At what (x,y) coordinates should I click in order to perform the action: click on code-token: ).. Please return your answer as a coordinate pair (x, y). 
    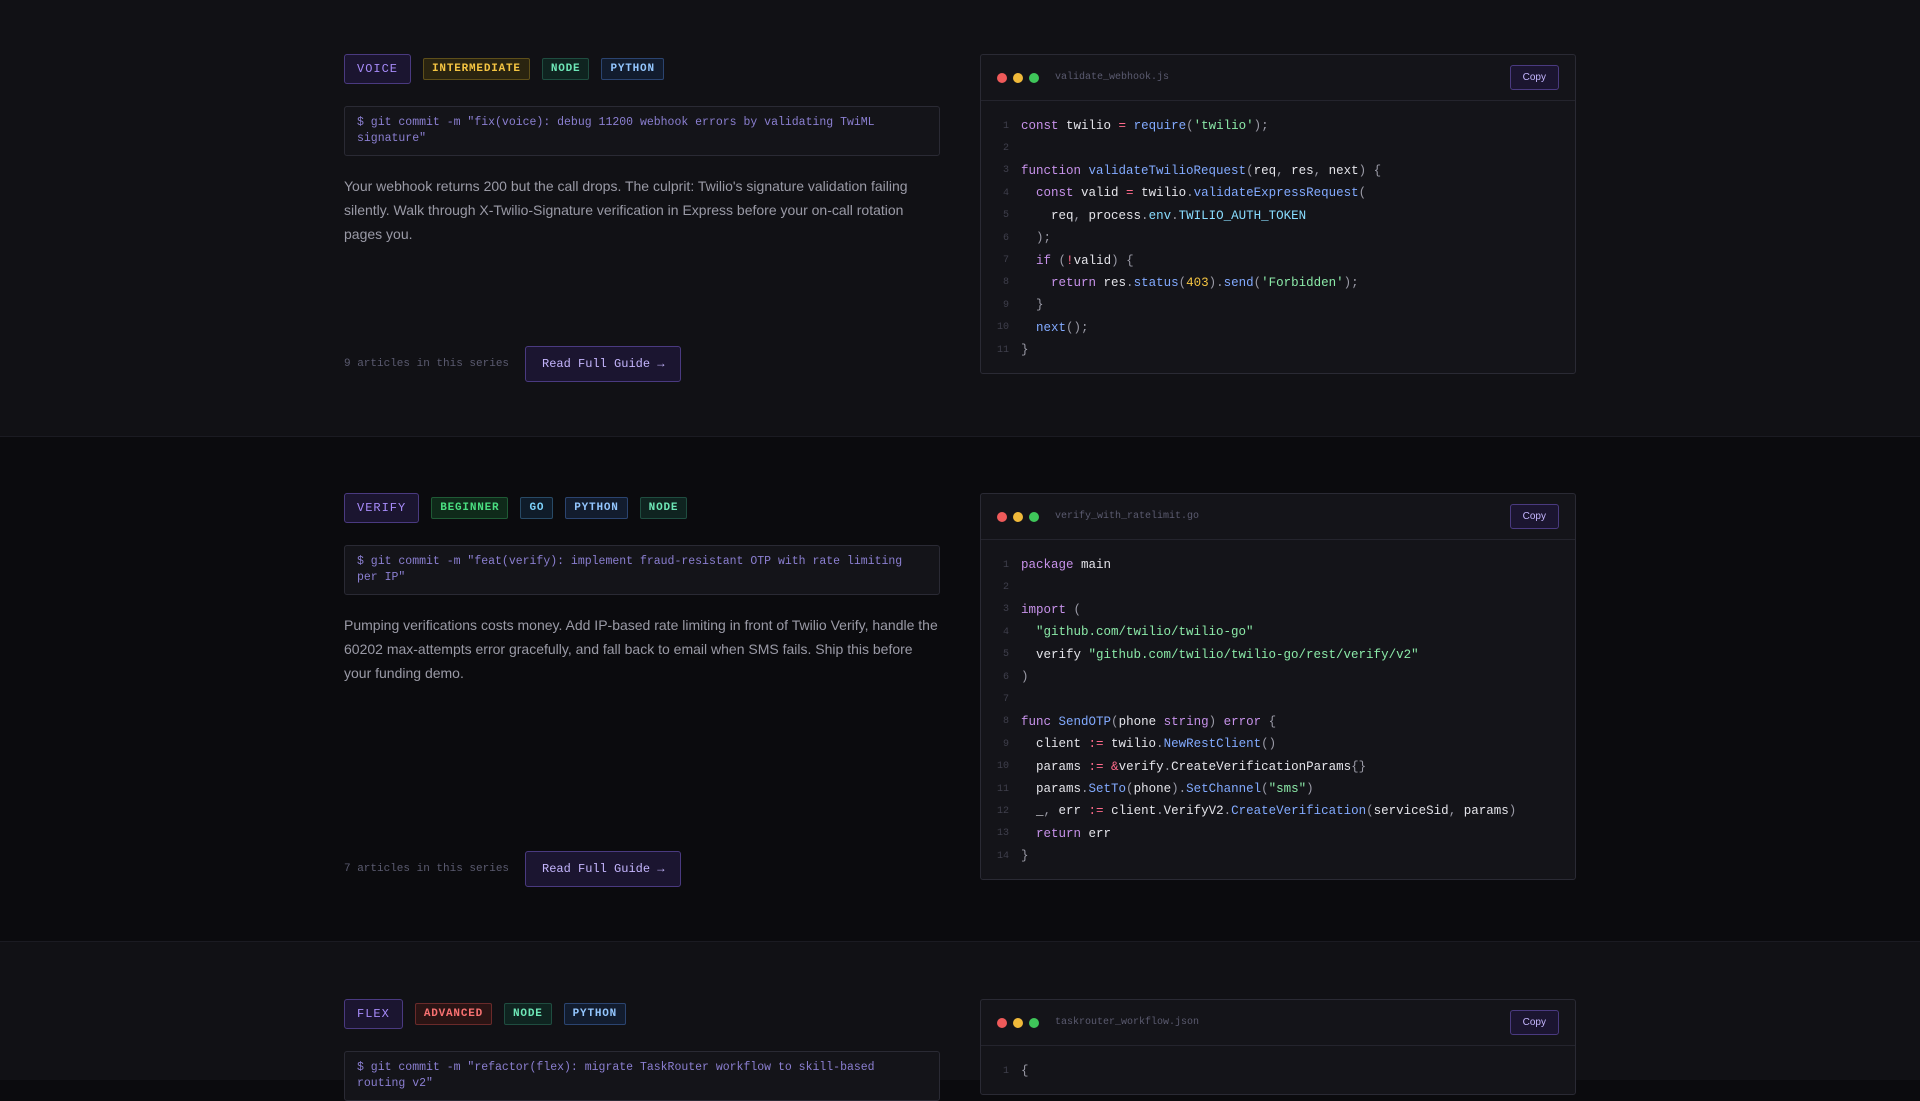
    Looking at the image, I should click on (1179, 789).